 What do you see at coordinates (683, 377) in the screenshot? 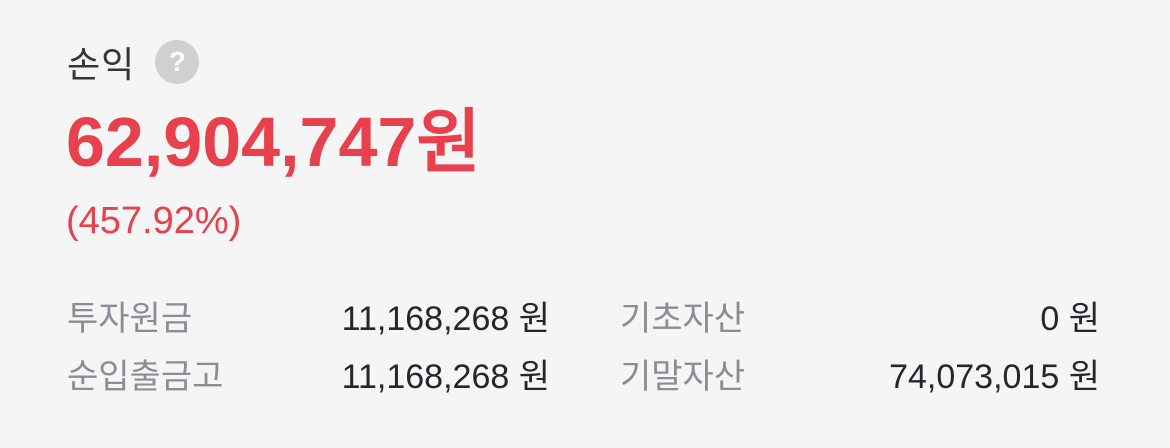
I see `closing-assets-label: 기말자산` at bounding box center [683, 377].